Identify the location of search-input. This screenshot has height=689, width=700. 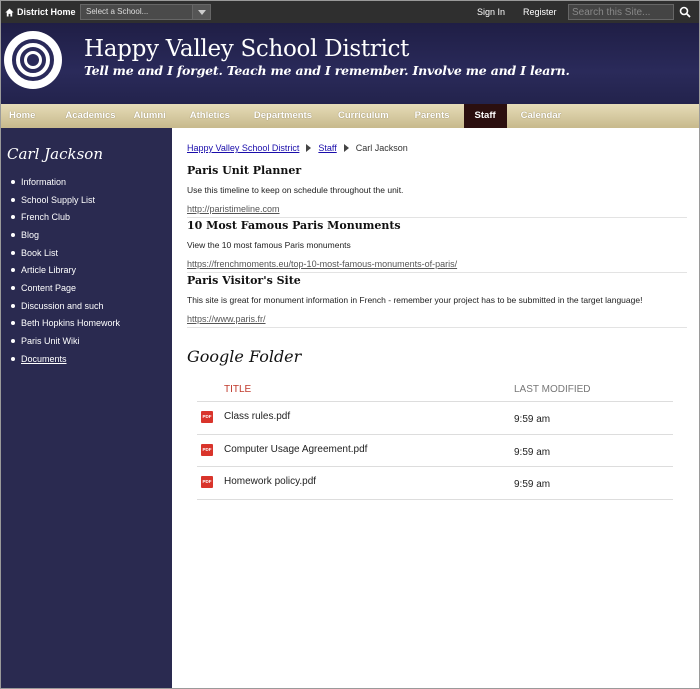
(621, 12).